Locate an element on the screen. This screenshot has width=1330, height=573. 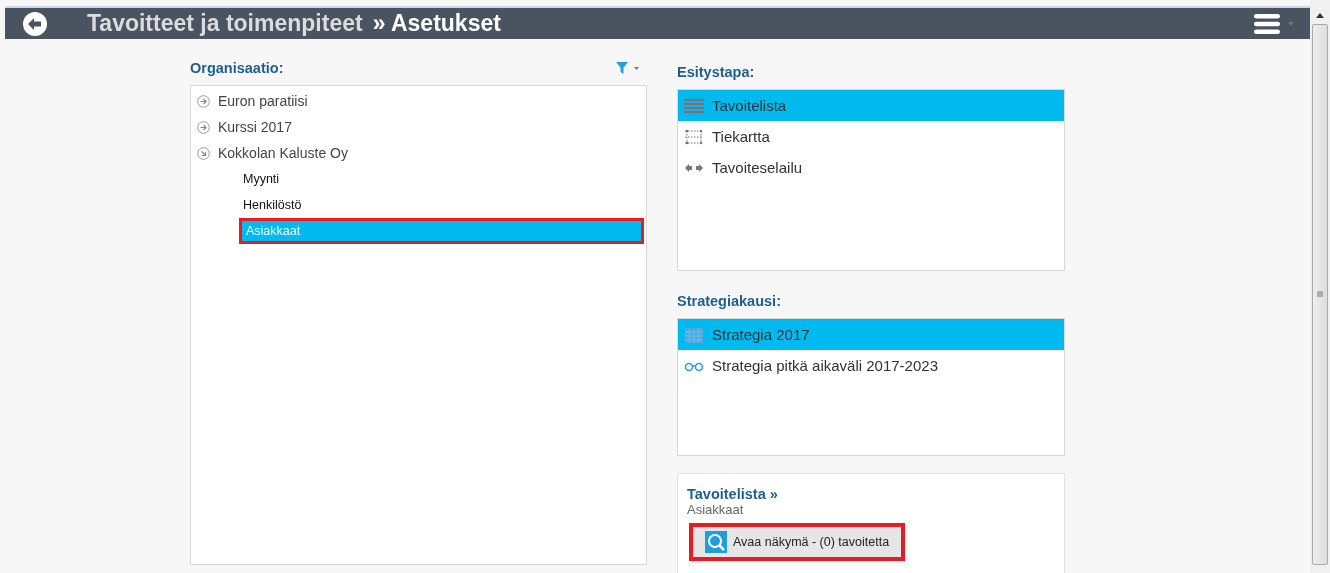
page-title: Tavoitteet ja toimenpiteet is located at coordinates (225, 23).